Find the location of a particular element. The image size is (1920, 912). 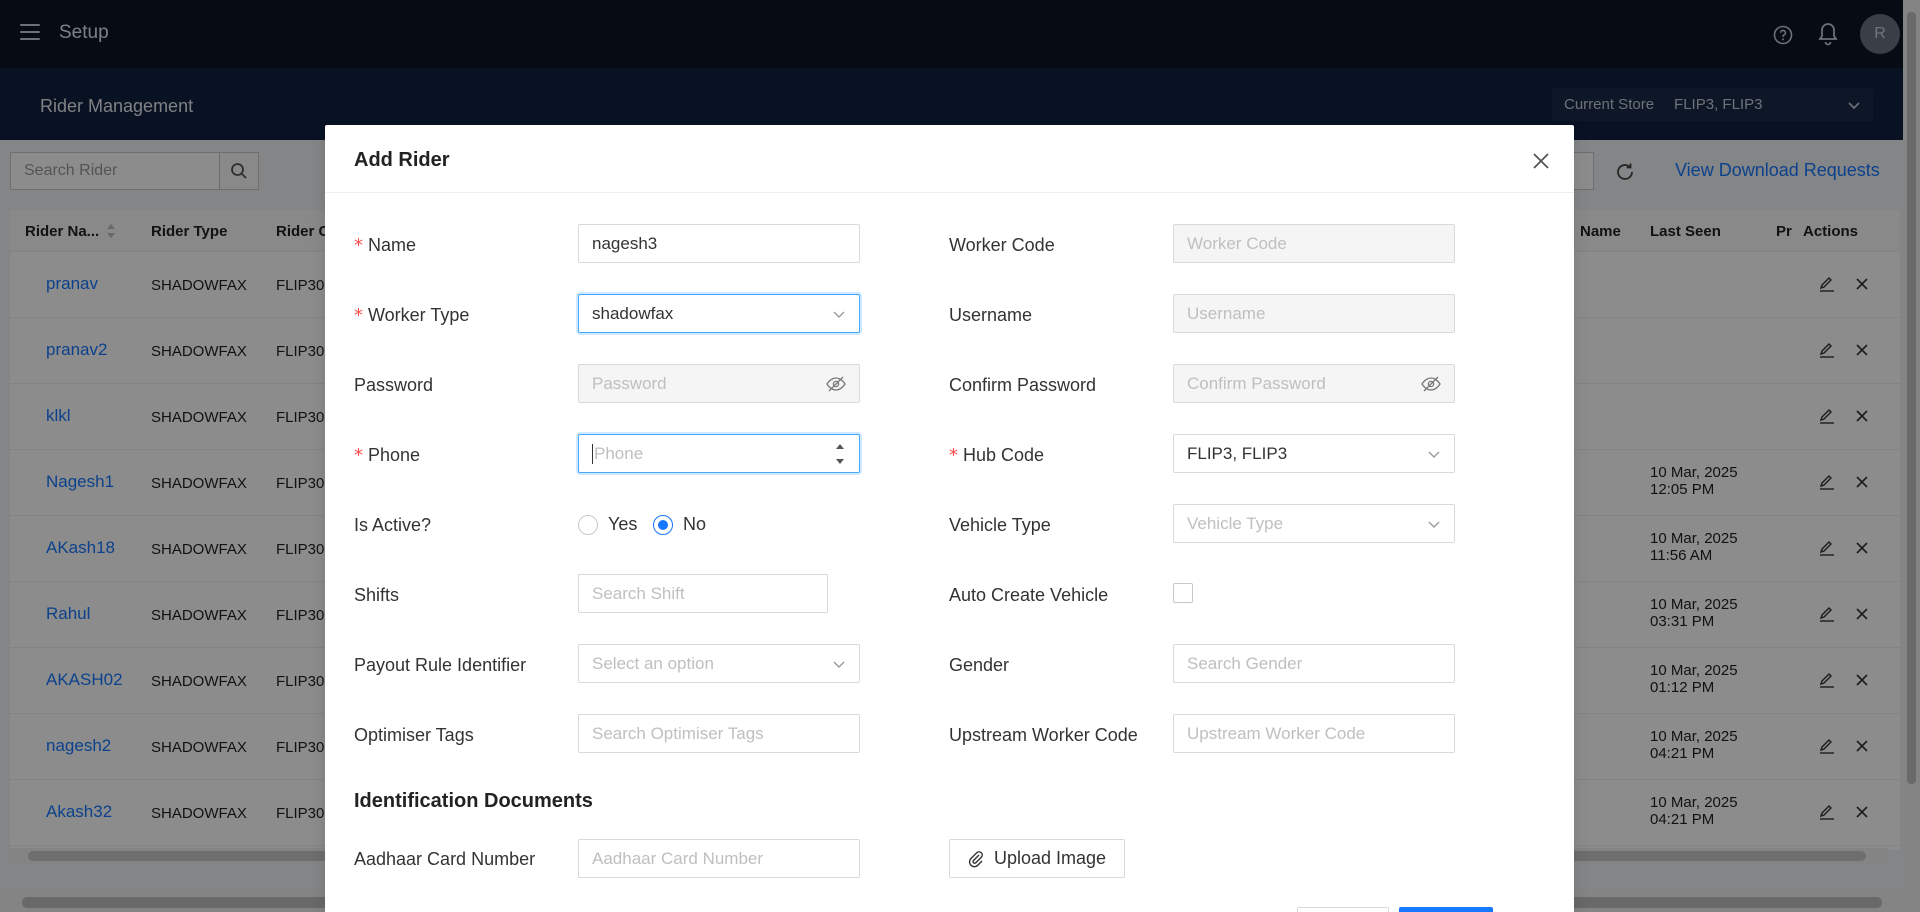

vehicle-type-label: Vehicle Type is located at coordinates (1000, 525).